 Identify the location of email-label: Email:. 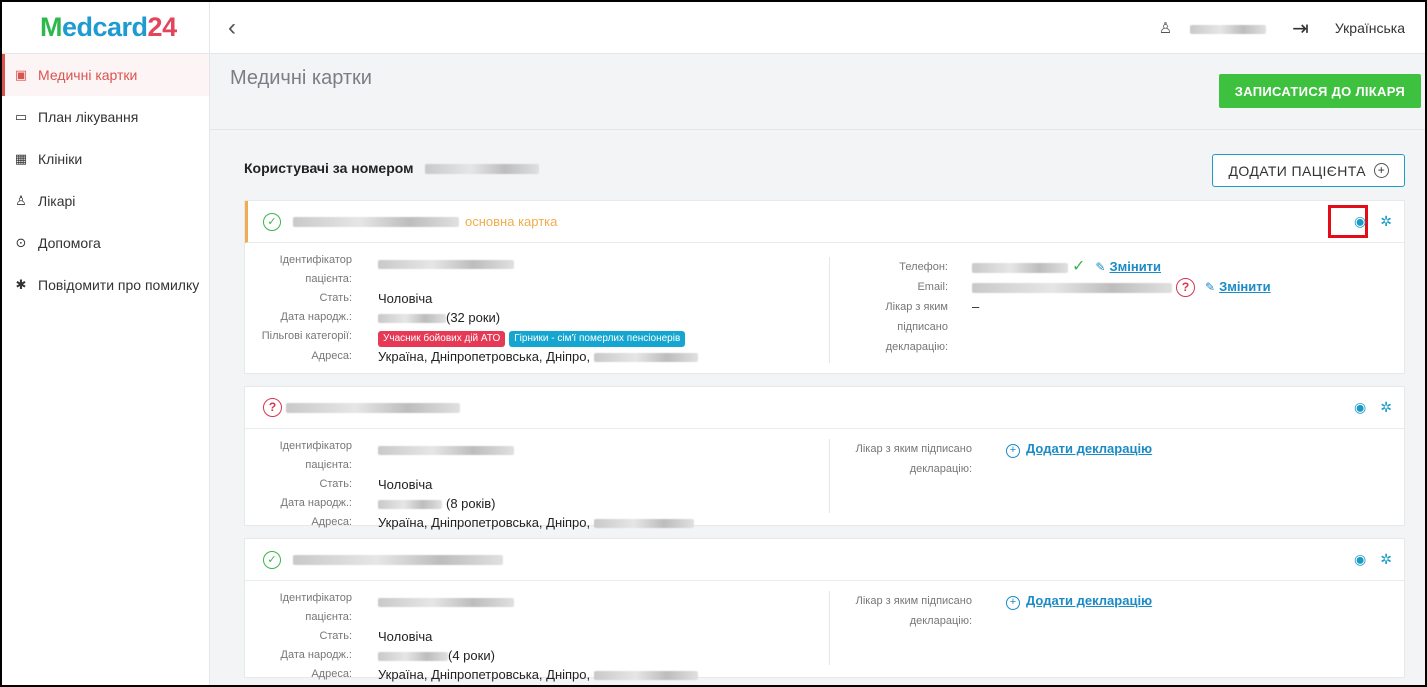
(932, 287).